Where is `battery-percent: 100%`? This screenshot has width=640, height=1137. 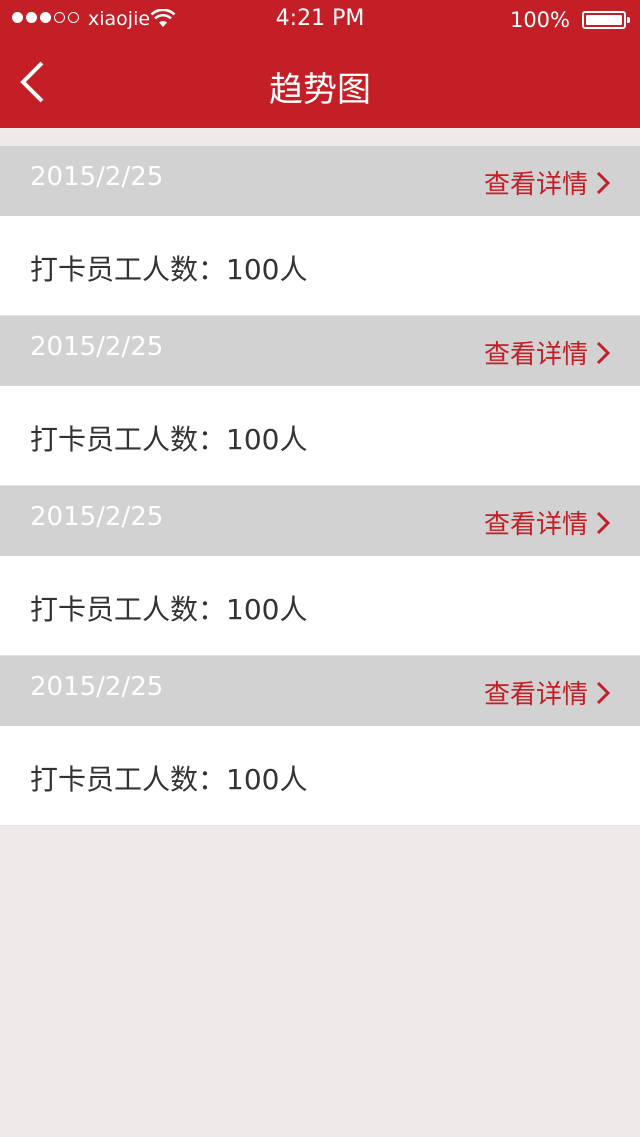
battery-percent: 100% is located at coordinates (539, 20).